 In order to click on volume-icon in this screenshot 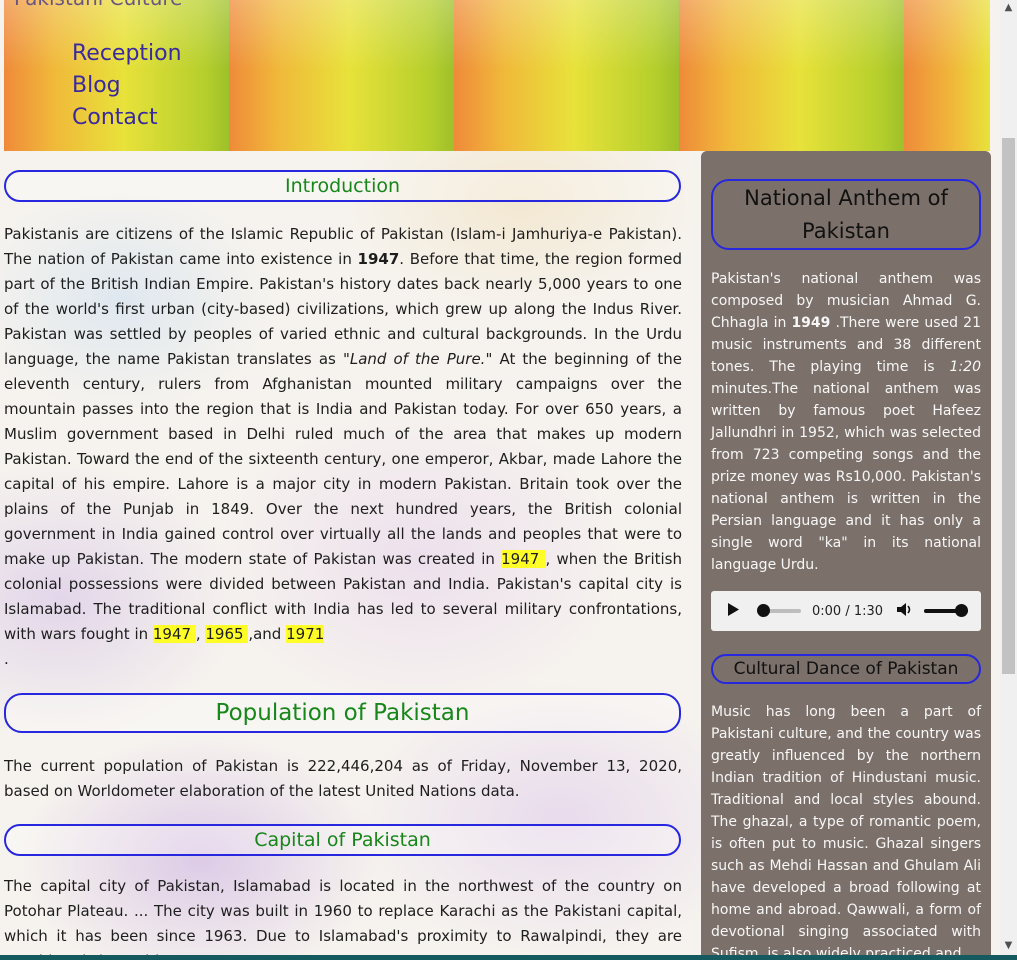, I will do `click(904, 611)`.